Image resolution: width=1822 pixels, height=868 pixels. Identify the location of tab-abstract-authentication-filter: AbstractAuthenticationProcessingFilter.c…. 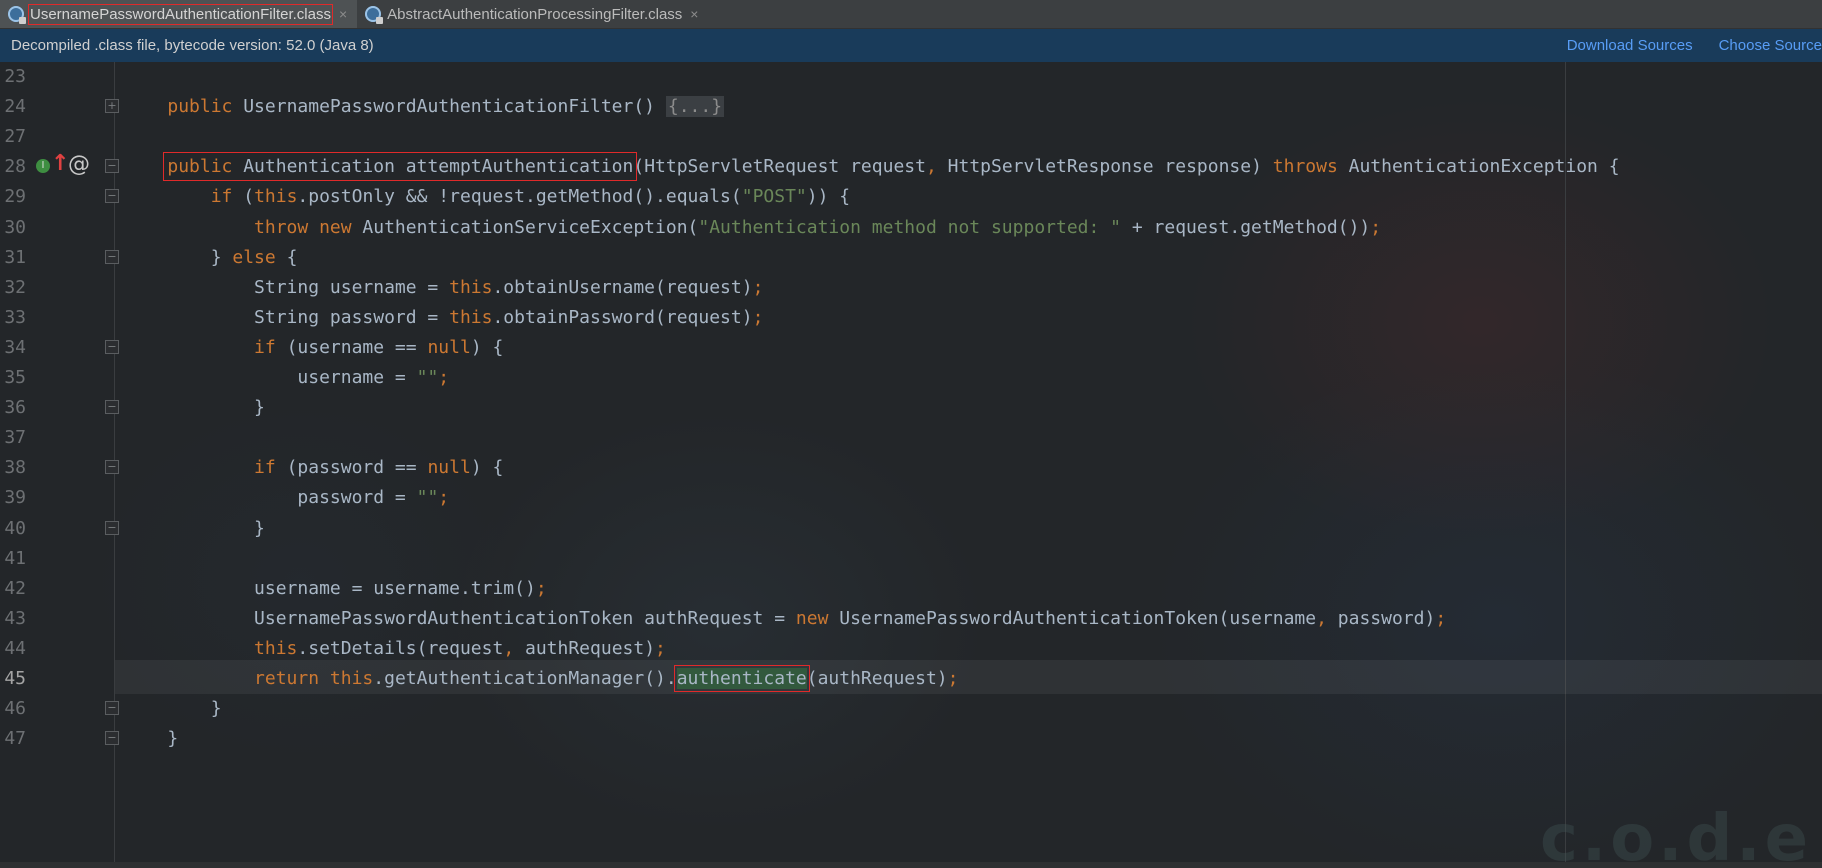
(532, 14).